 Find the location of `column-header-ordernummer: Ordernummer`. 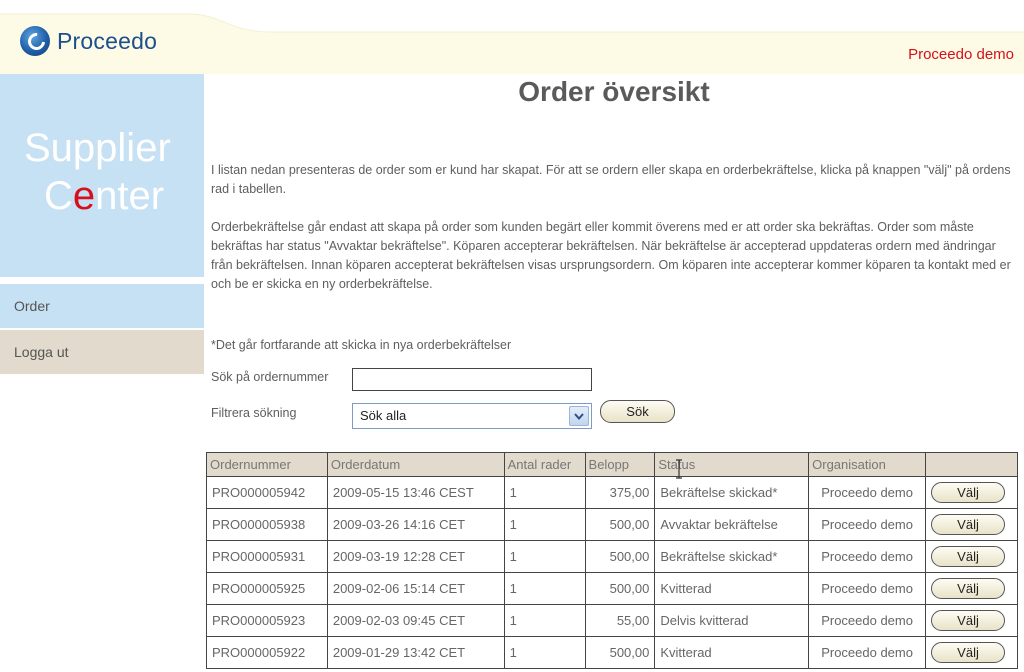

column-header-ordernummer: Ordernummer is located at coordinates (267, 464).